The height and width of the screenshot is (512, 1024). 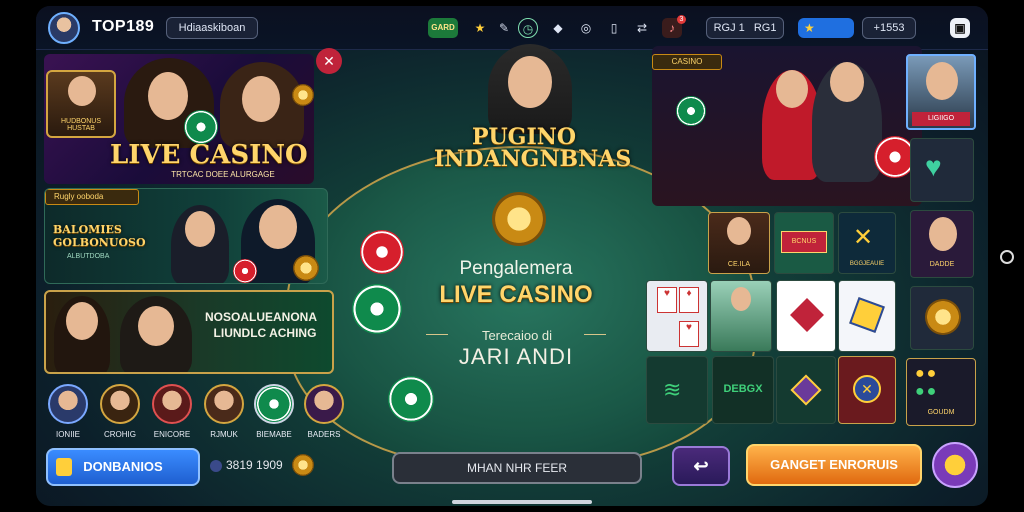 I want to click on refer-button: ↩, so click(x=701, y=466).